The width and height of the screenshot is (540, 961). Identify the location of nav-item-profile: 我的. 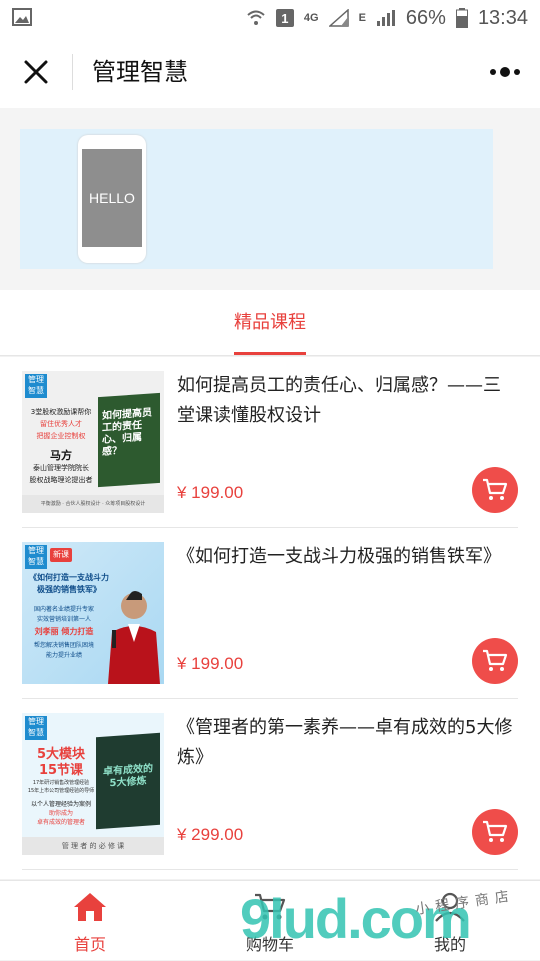
(450, 921).